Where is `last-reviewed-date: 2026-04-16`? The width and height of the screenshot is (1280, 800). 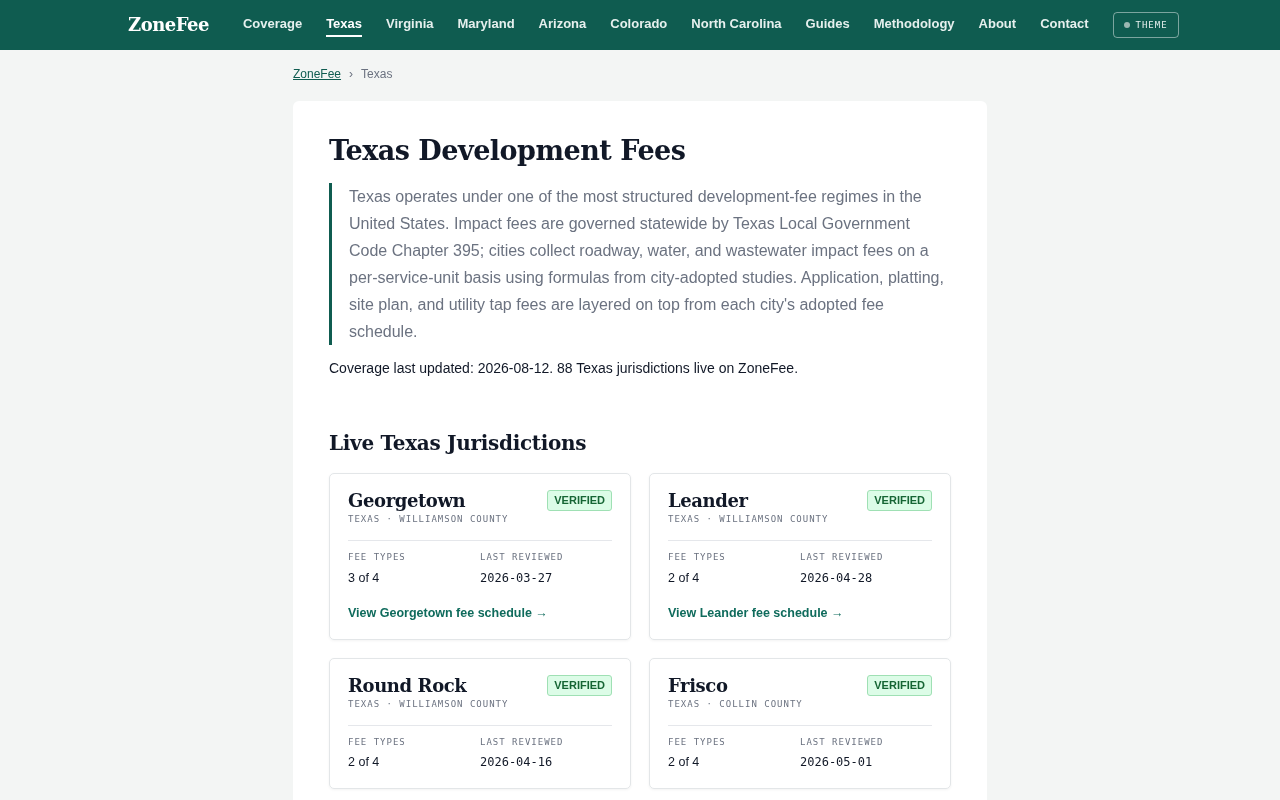 last-reviewed-date: 2026-04-16 is located at coordinates (517, 763).